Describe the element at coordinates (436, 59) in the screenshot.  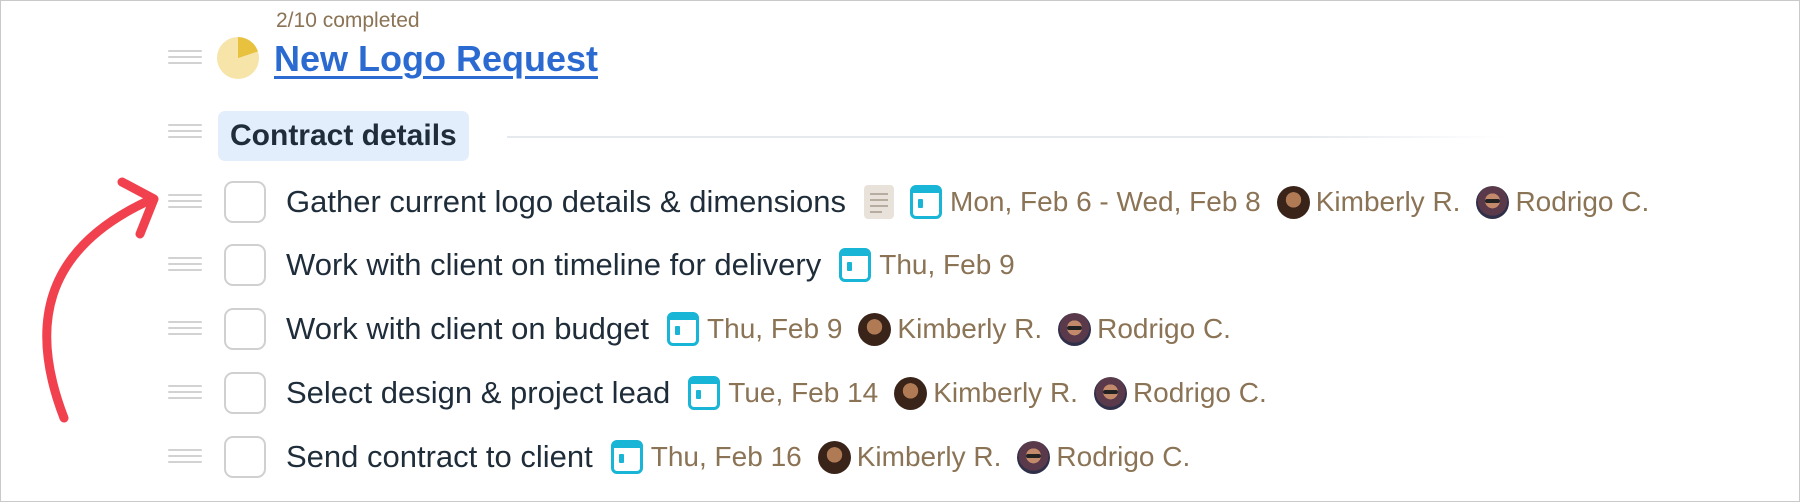
I see `project-title-link: New Logo Request` at that location.